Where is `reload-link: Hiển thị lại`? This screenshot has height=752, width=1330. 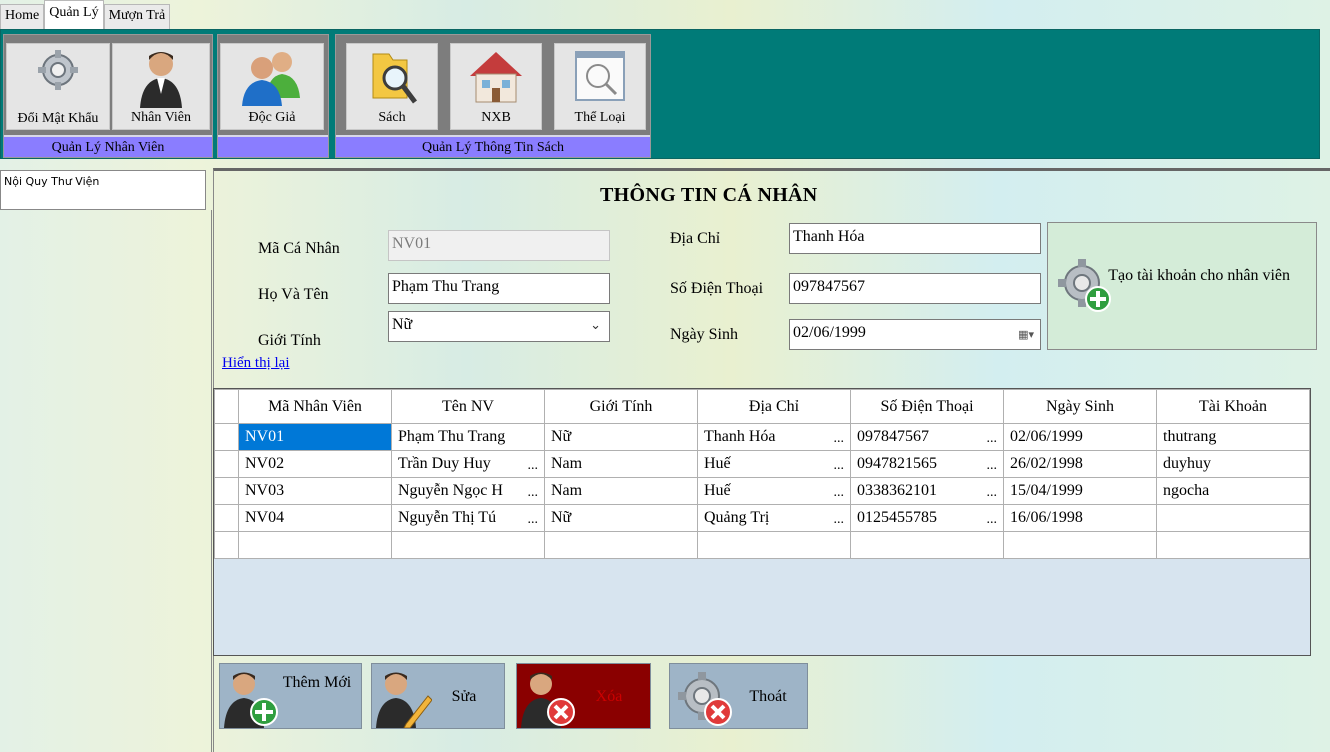 reload-link: Hiển thị lại is located at coordinates (256, 363).